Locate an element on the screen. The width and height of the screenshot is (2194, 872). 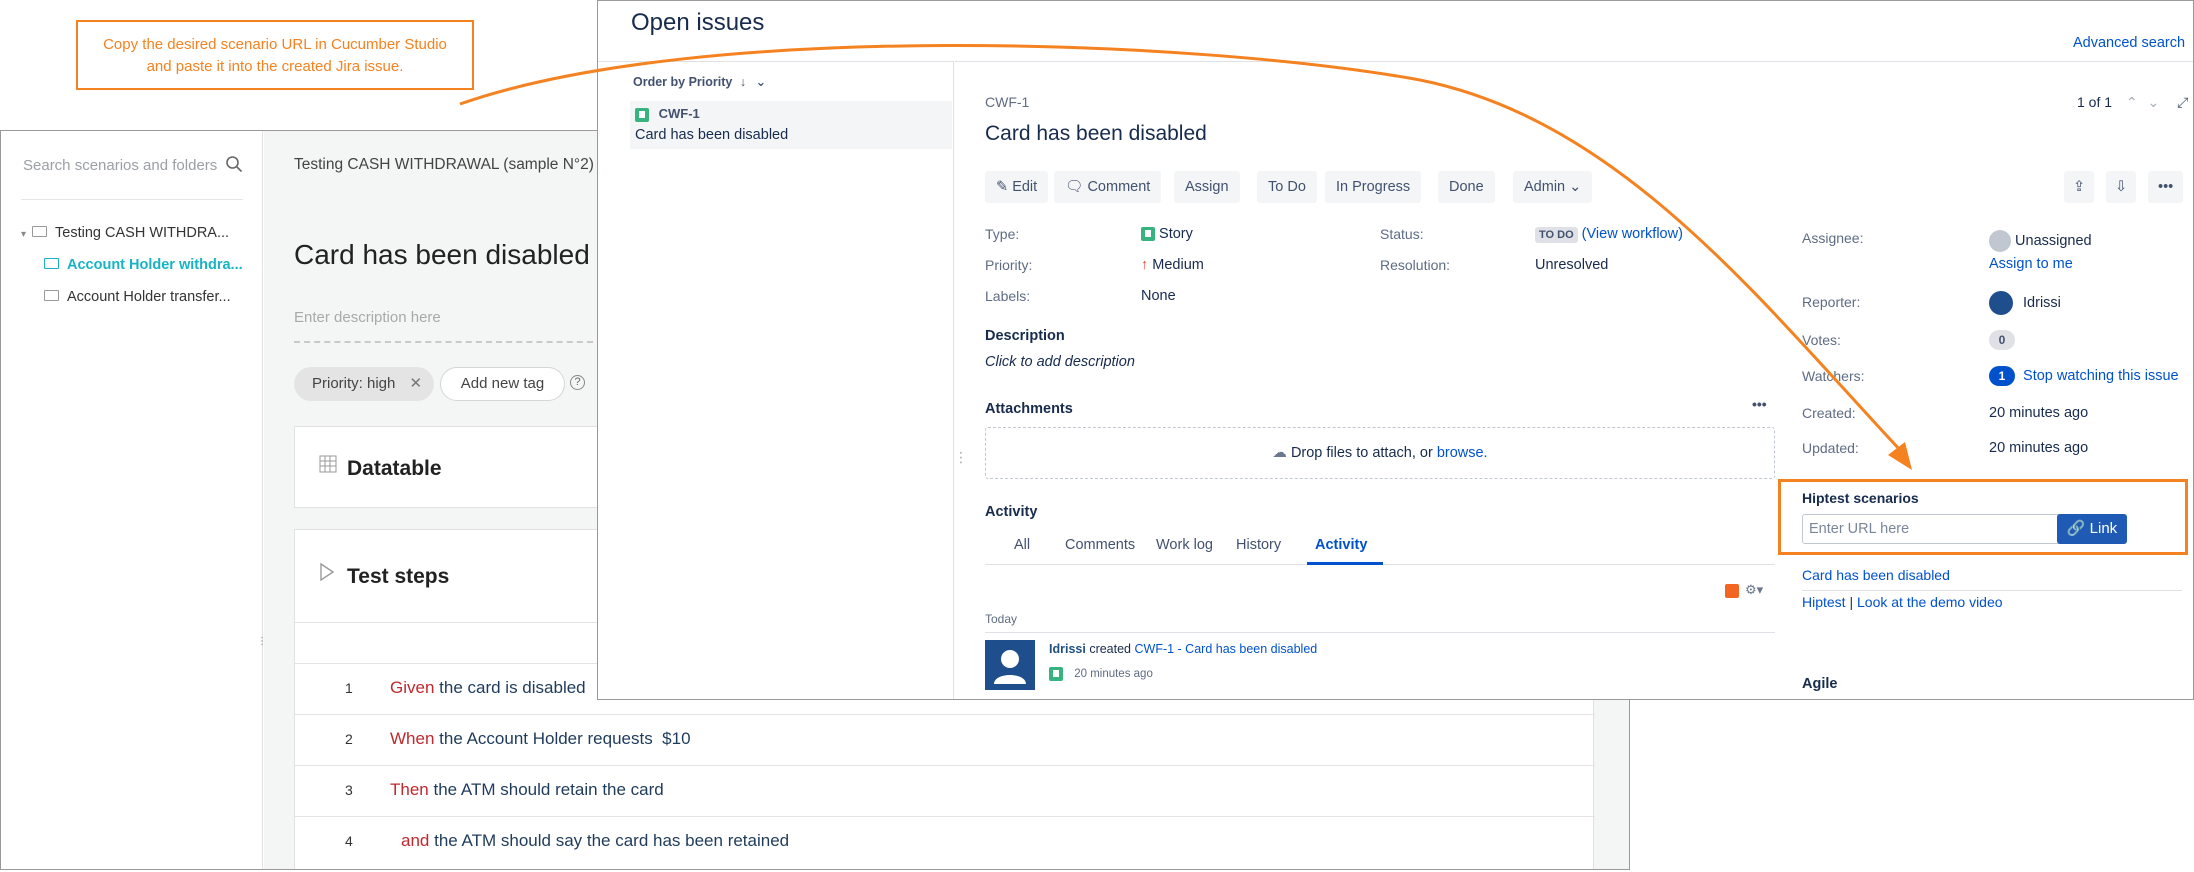
done-button: Done is located at coordinates (1466, 187).